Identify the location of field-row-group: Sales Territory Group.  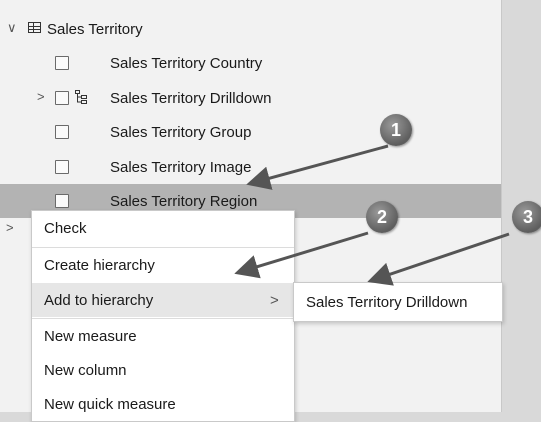
(250, 132).